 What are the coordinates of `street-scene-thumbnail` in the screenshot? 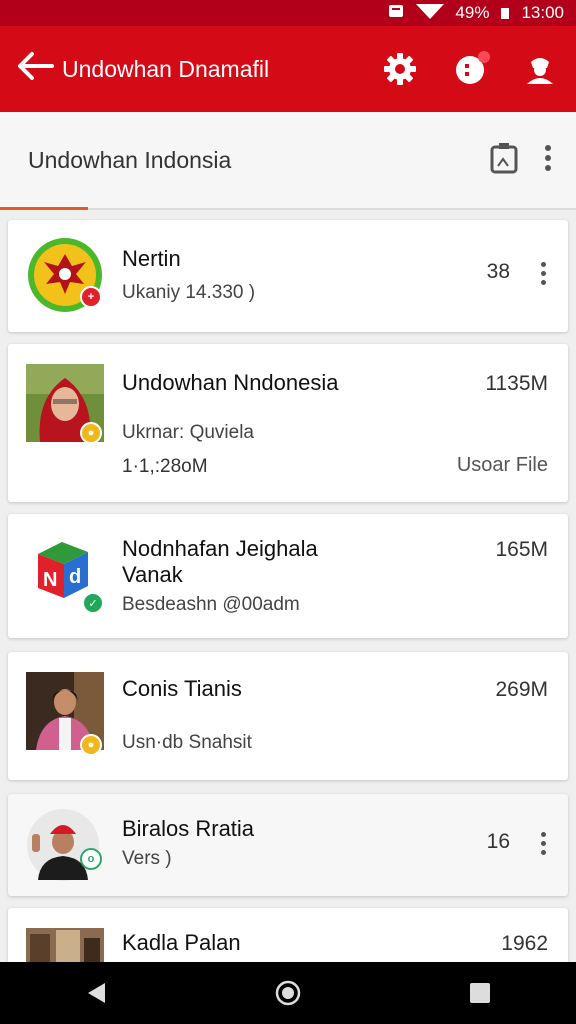 It's located at (65, 945).